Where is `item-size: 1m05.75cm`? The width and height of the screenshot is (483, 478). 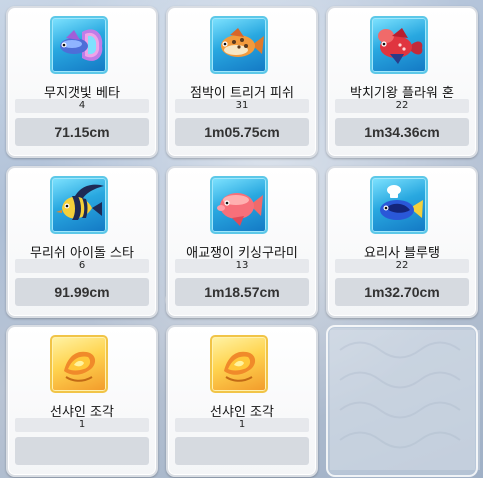
item-size: 1m05.75cm is located at coordinates (242, 132).